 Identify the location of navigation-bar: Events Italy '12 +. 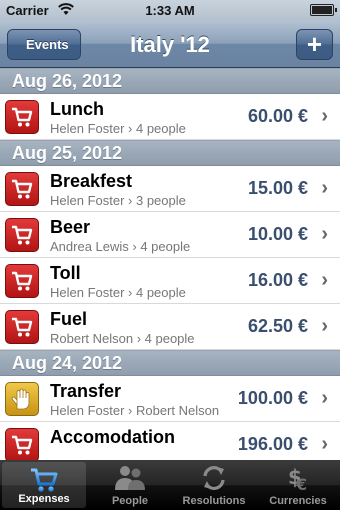
(170, 44).